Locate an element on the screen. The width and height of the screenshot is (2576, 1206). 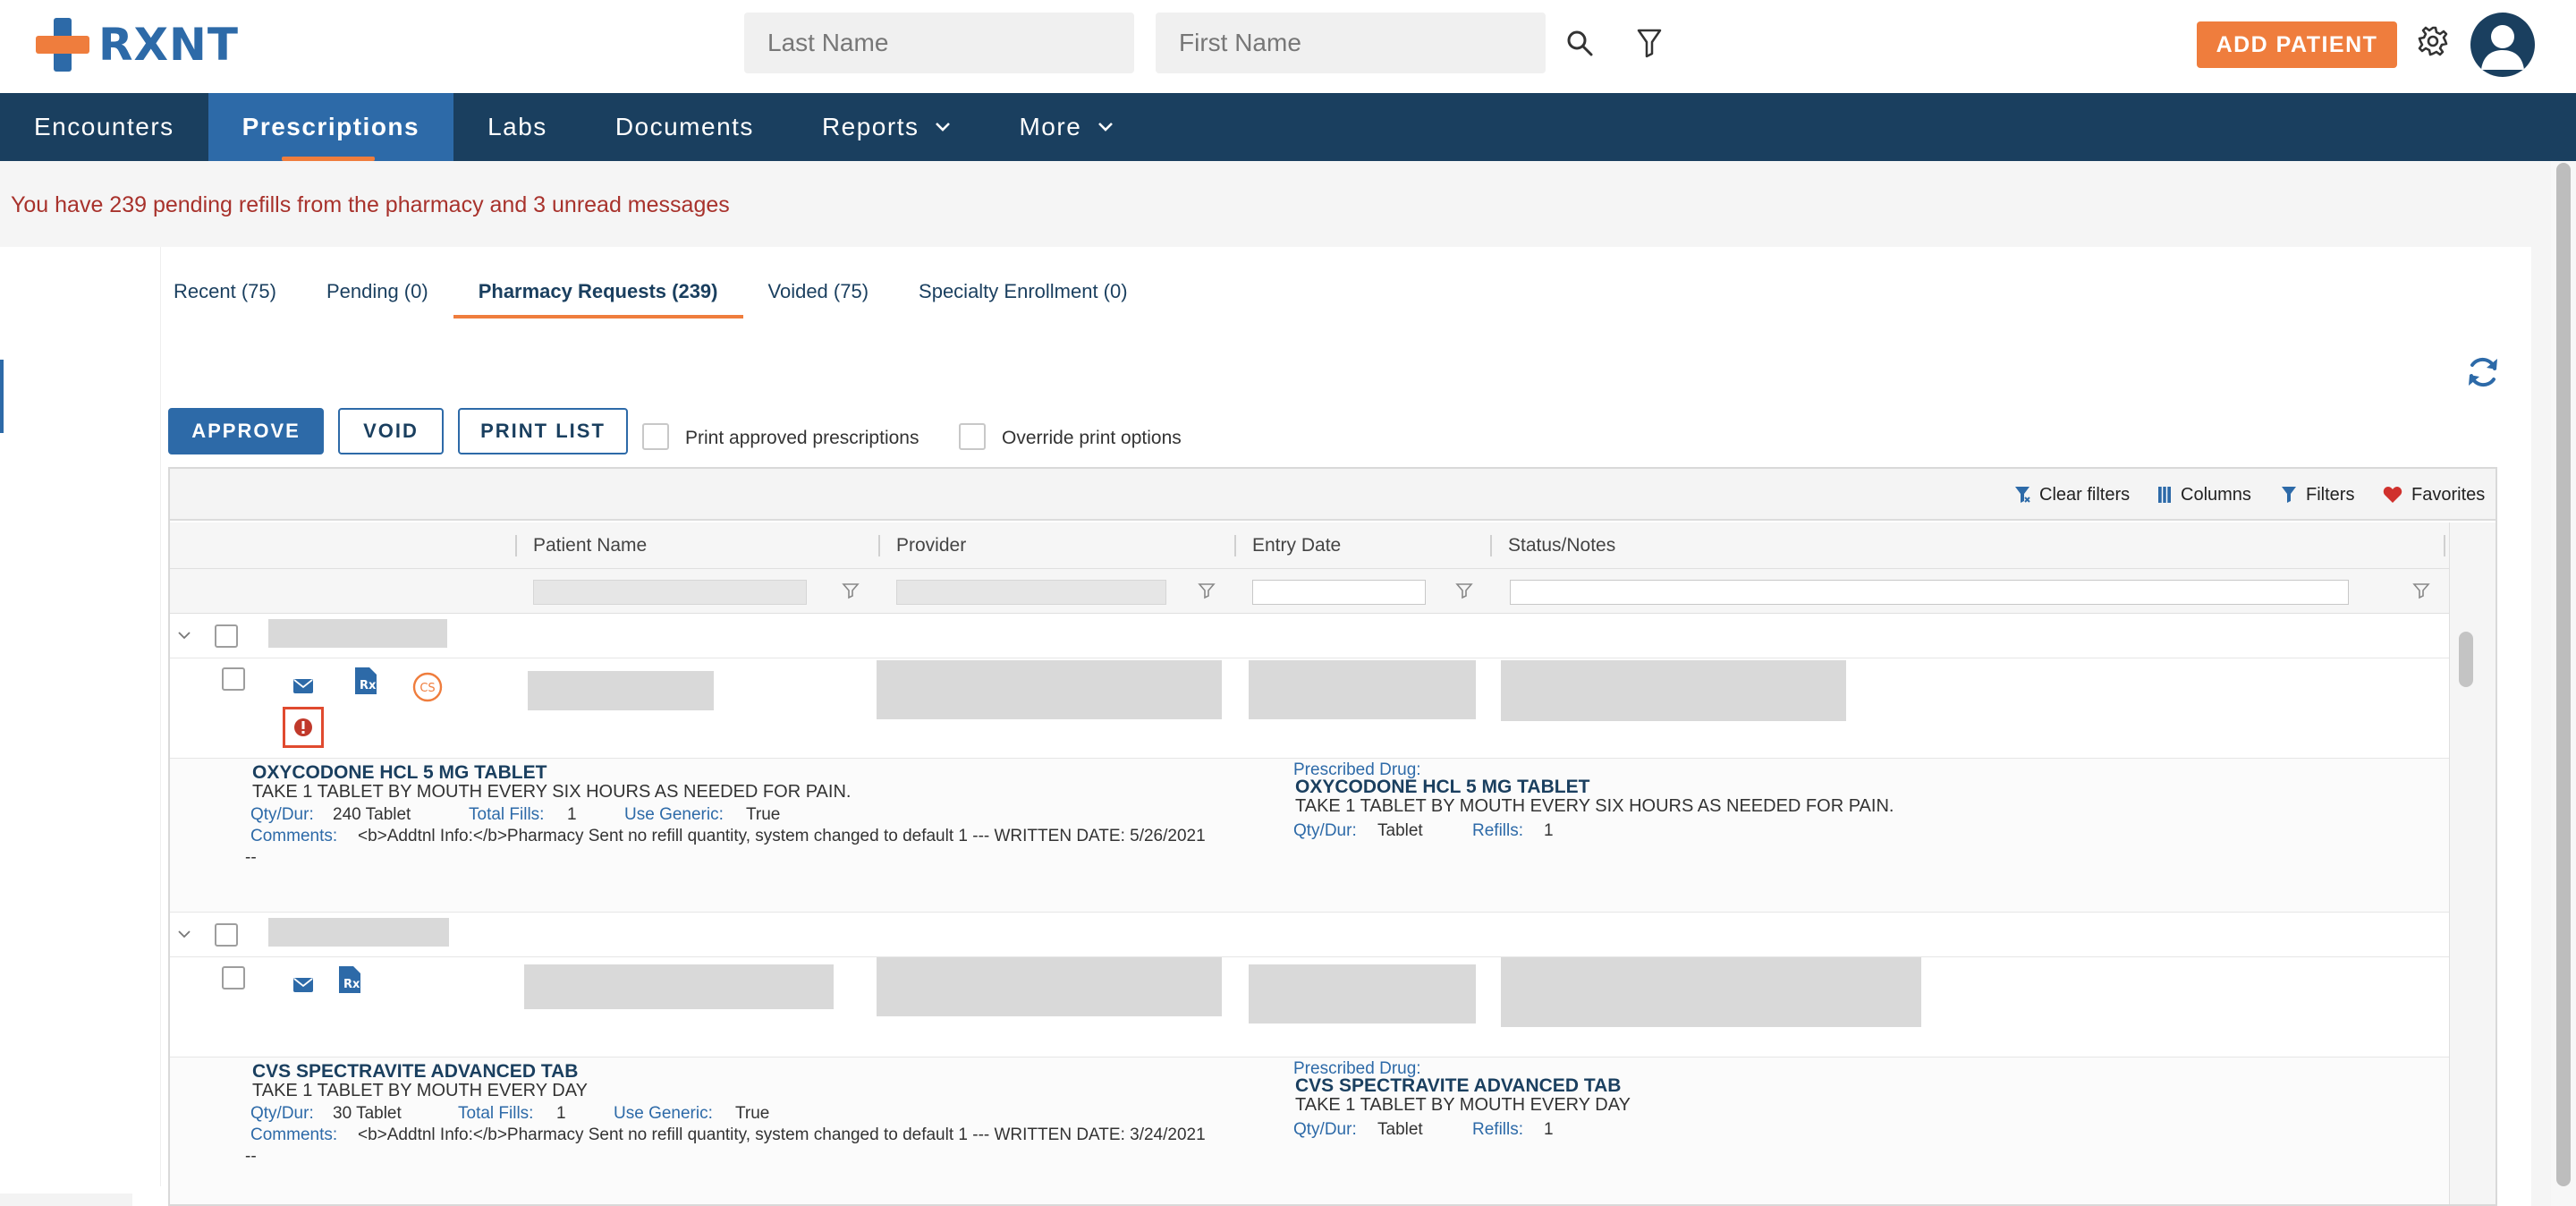
nav-label: Documents is located at coordinates (684, 126).